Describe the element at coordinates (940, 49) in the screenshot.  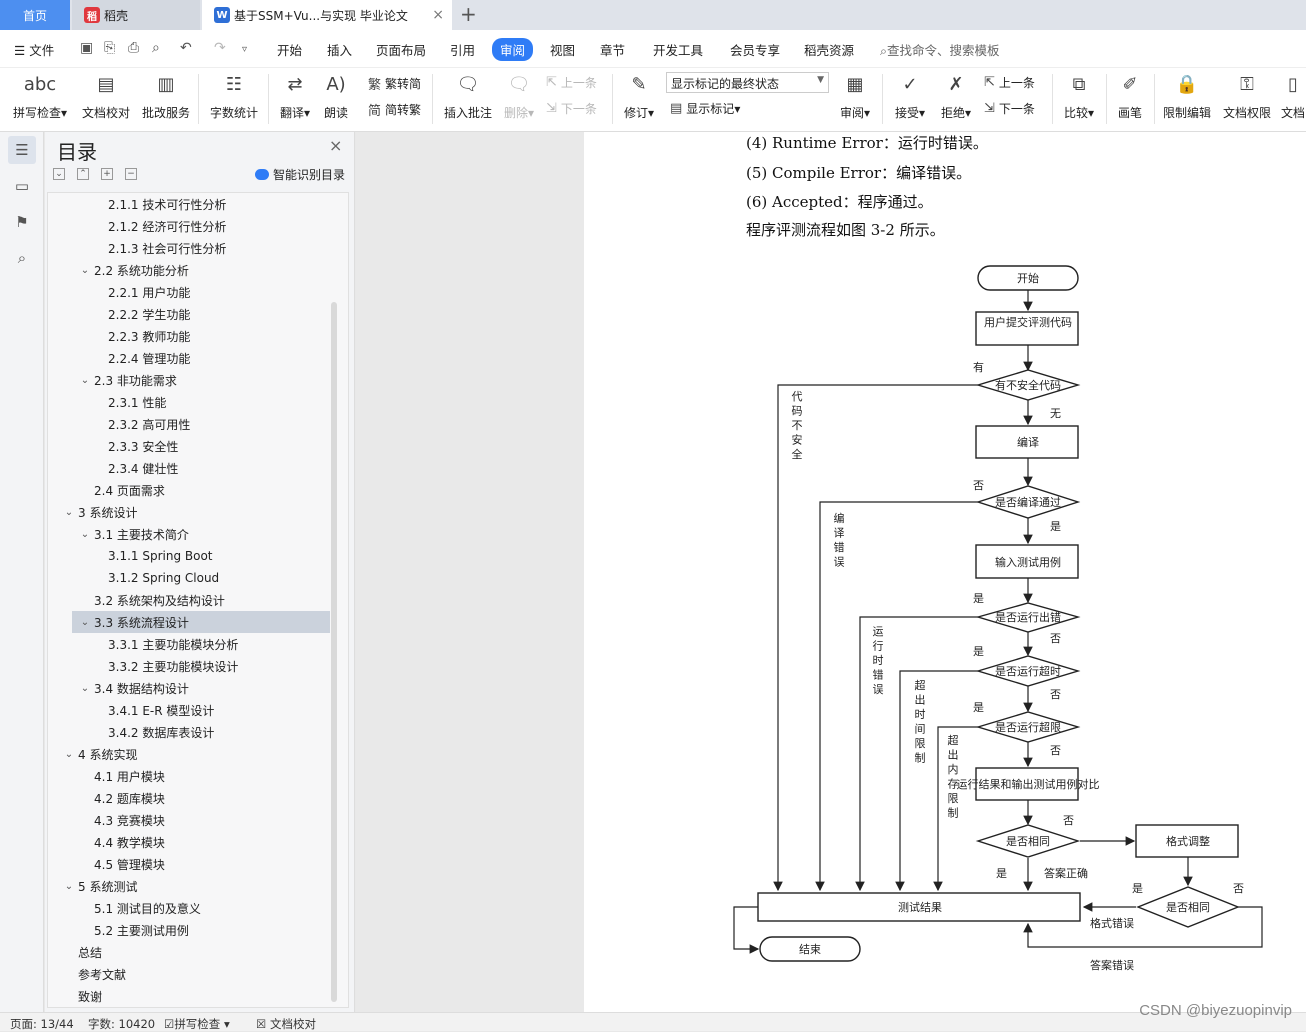
I see `command-search: ⌕查找命令、搜索模板` at that location.